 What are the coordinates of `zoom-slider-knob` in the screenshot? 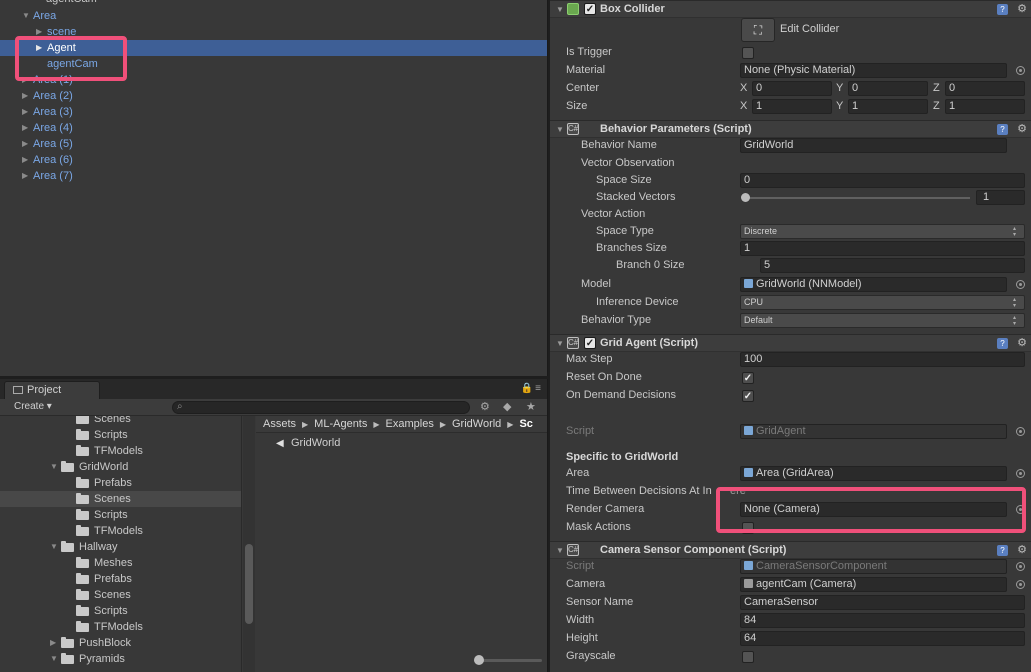 It's located at (479, 660).